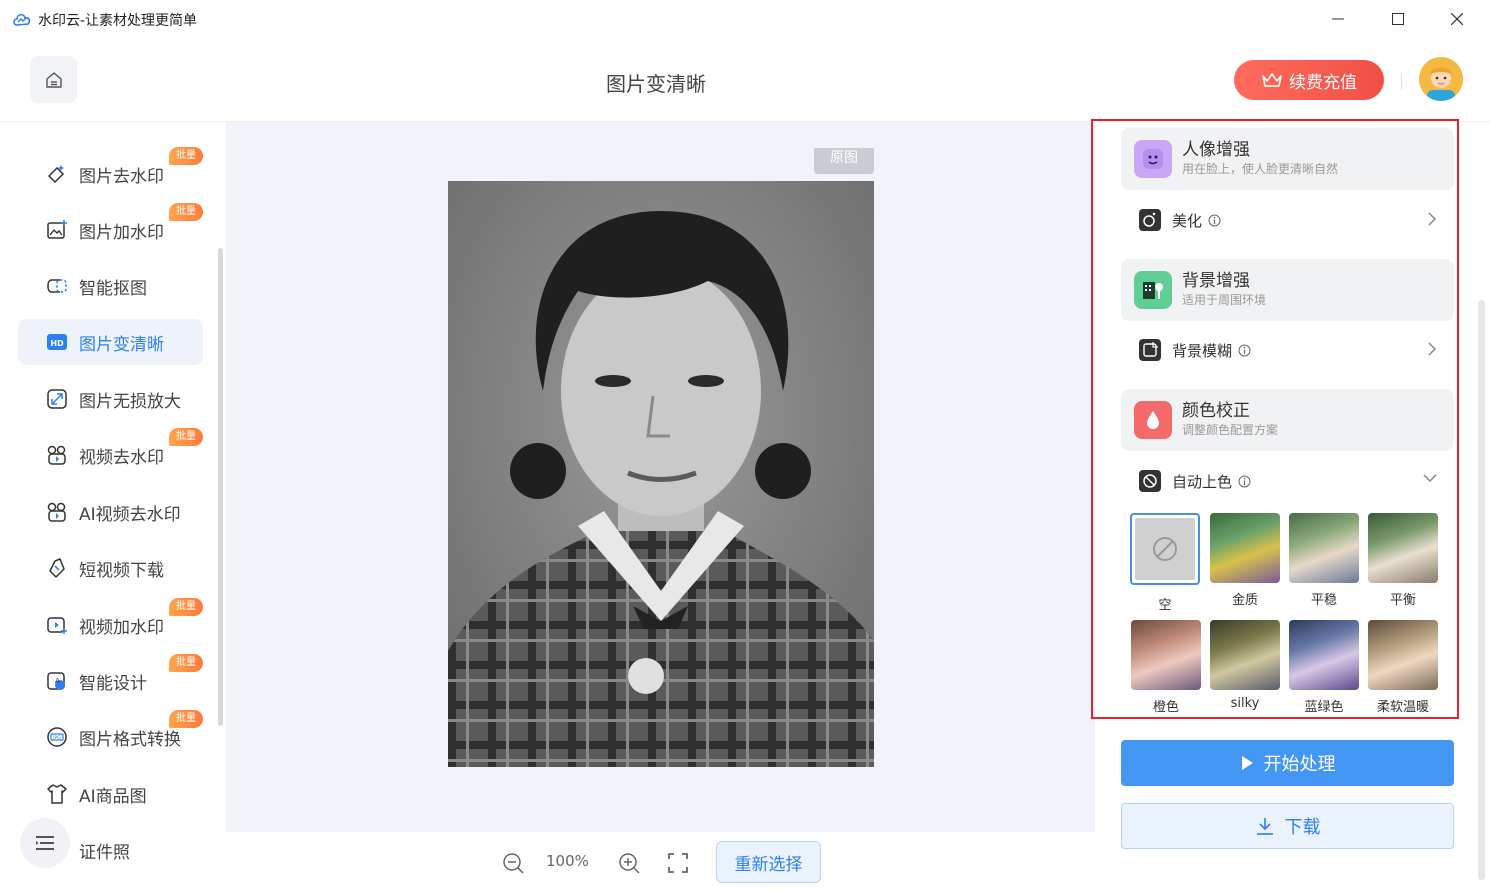 This screenshot has height=892, width=1490. I want to click on prohibit-icon, so click(1165, 549).